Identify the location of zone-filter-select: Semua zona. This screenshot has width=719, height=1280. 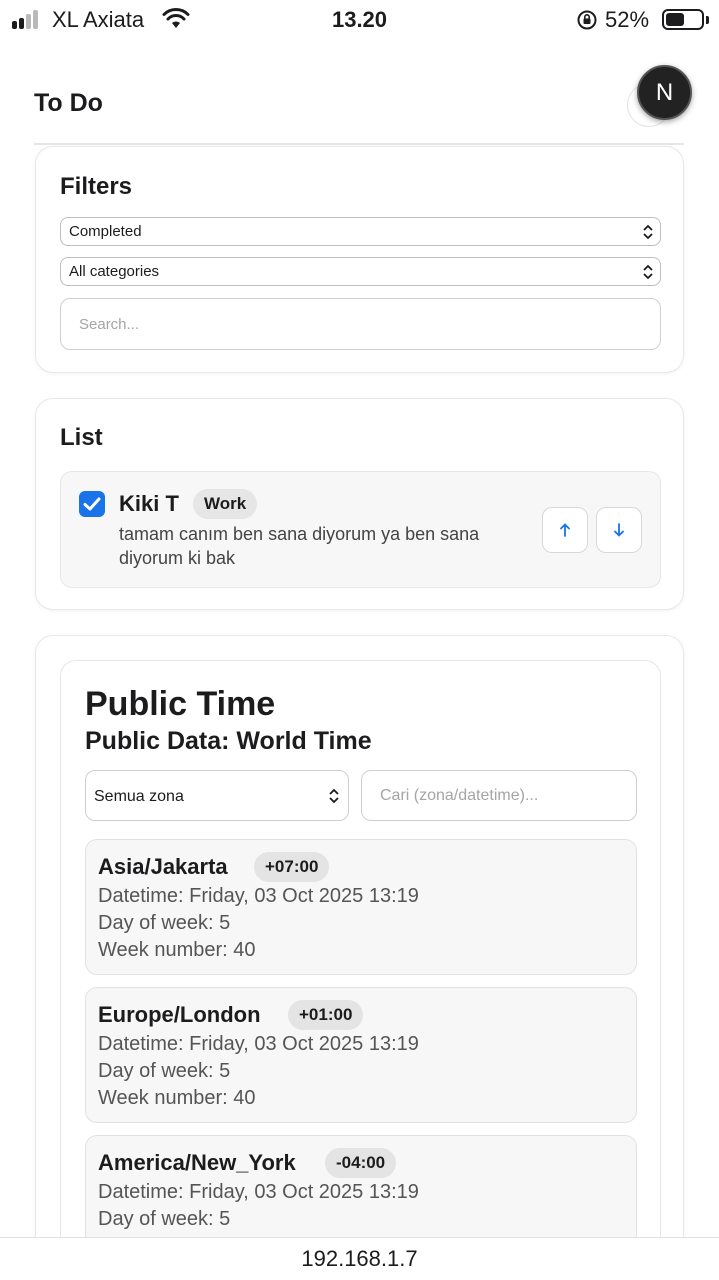
(217, 795).